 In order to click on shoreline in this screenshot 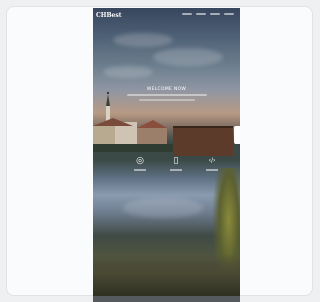, I will do `click(166, 277)`.